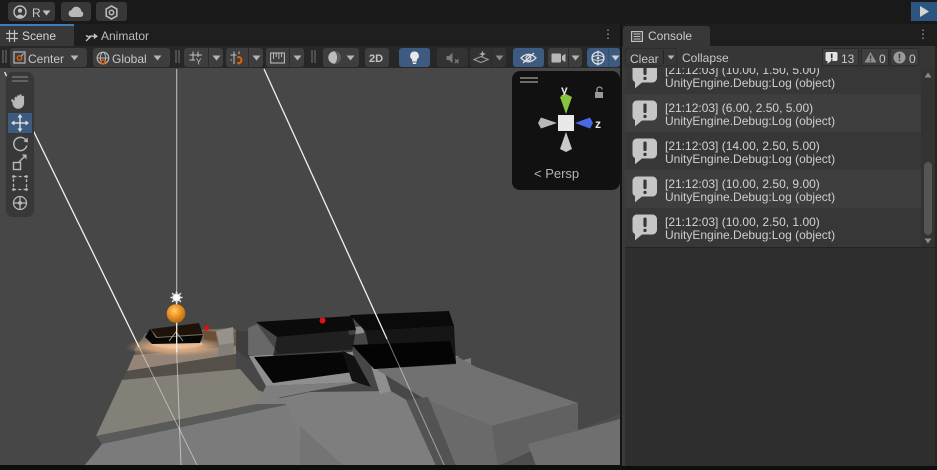 This screenshot has width=937, height=470. What do you see at coordinates (556, 173) in the screenshot?
I see `svg-text: < Persp` at bounding box center [556, 173].